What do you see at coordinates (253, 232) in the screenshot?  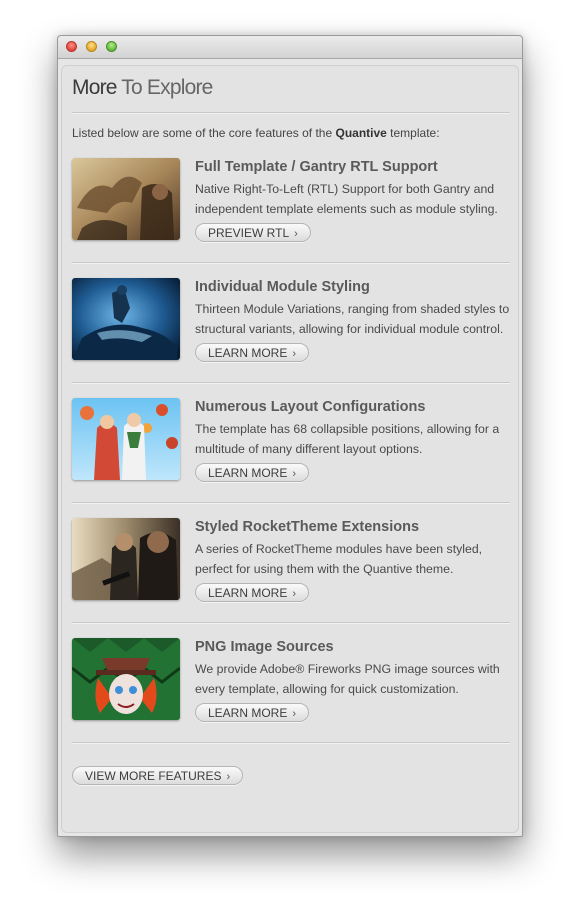 I see `preview-rtl-button: PREVIEW RTL ›` at bounding box center [253, 232].